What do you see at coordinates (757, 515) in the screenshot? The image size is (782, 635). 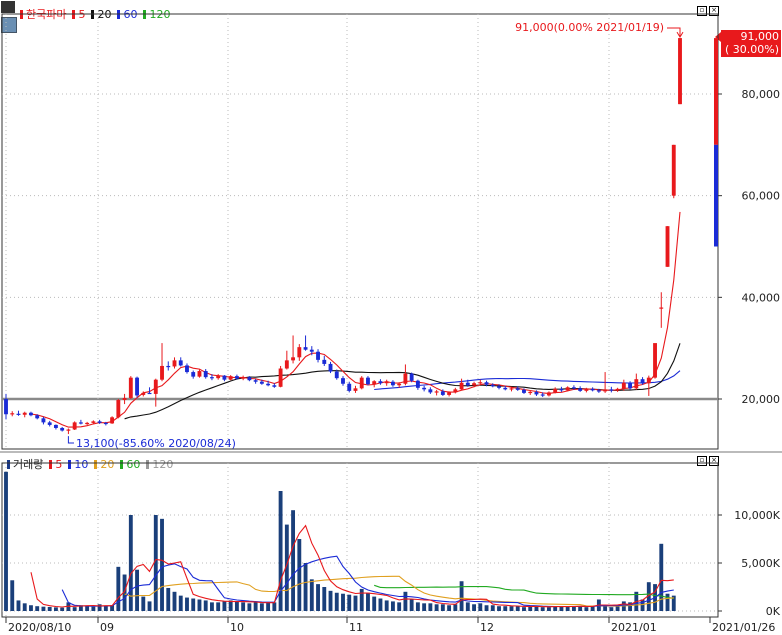 I see `volume-tick-label: 10,000K` at bounding box center [757, 515].